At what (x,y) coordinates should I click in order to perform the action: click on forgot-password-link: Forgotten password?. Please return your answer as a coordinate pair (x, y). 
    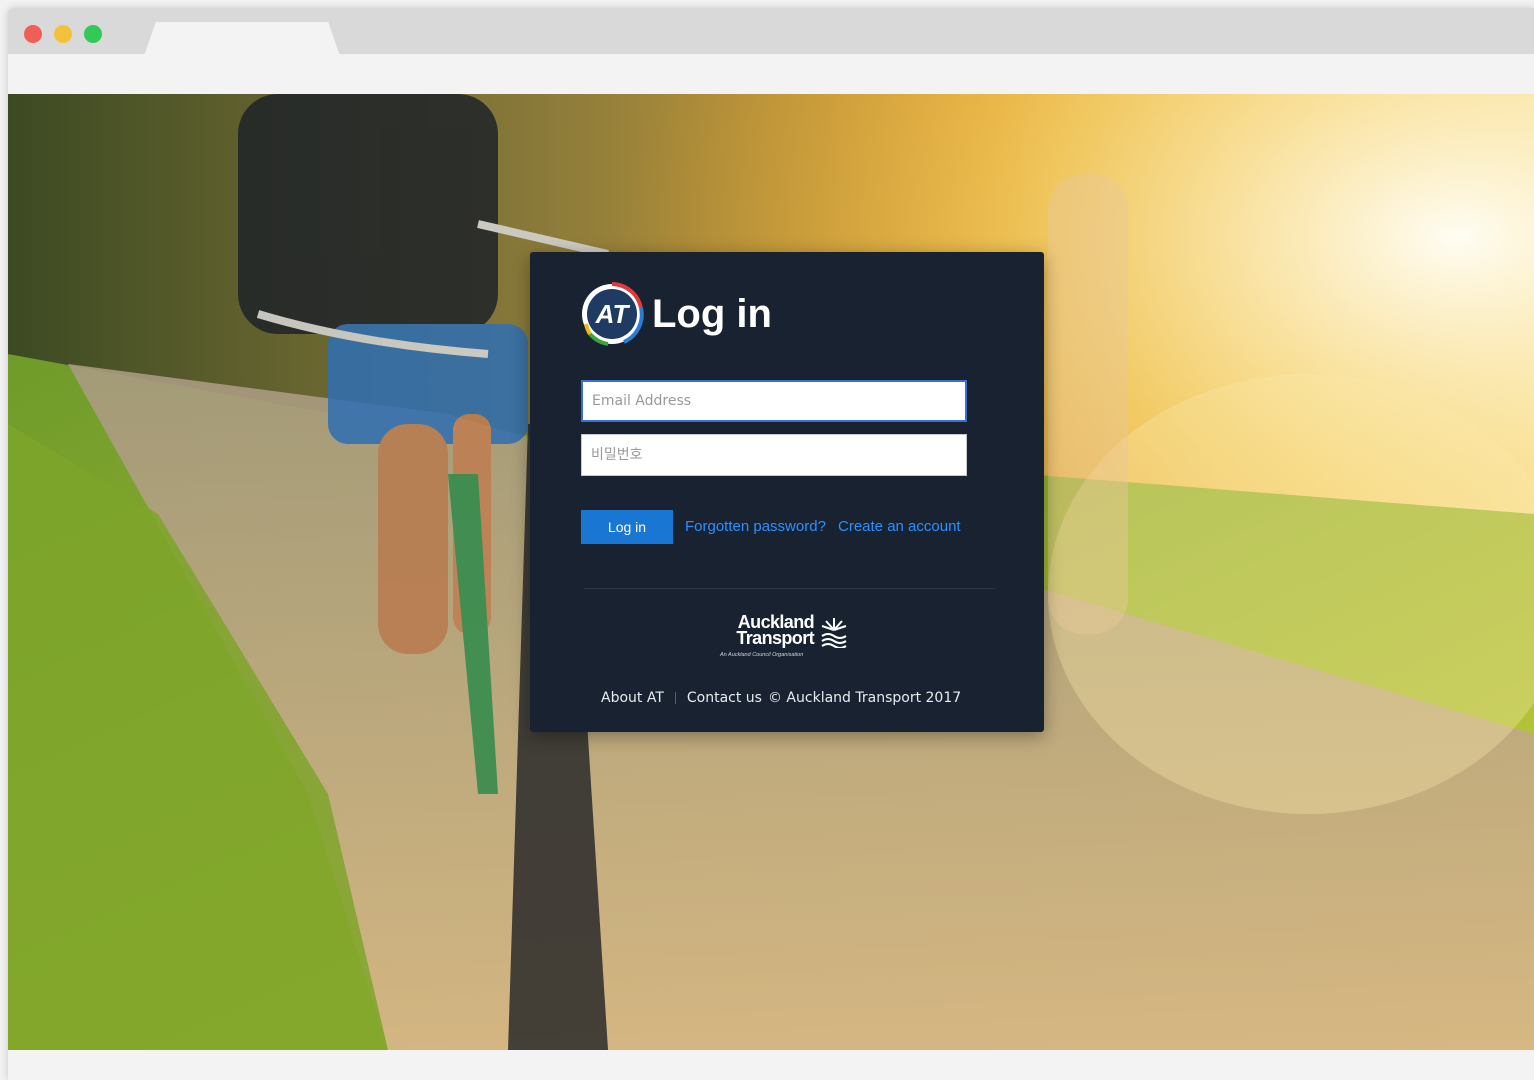
    Looking at the image, I should click on (755, 526).